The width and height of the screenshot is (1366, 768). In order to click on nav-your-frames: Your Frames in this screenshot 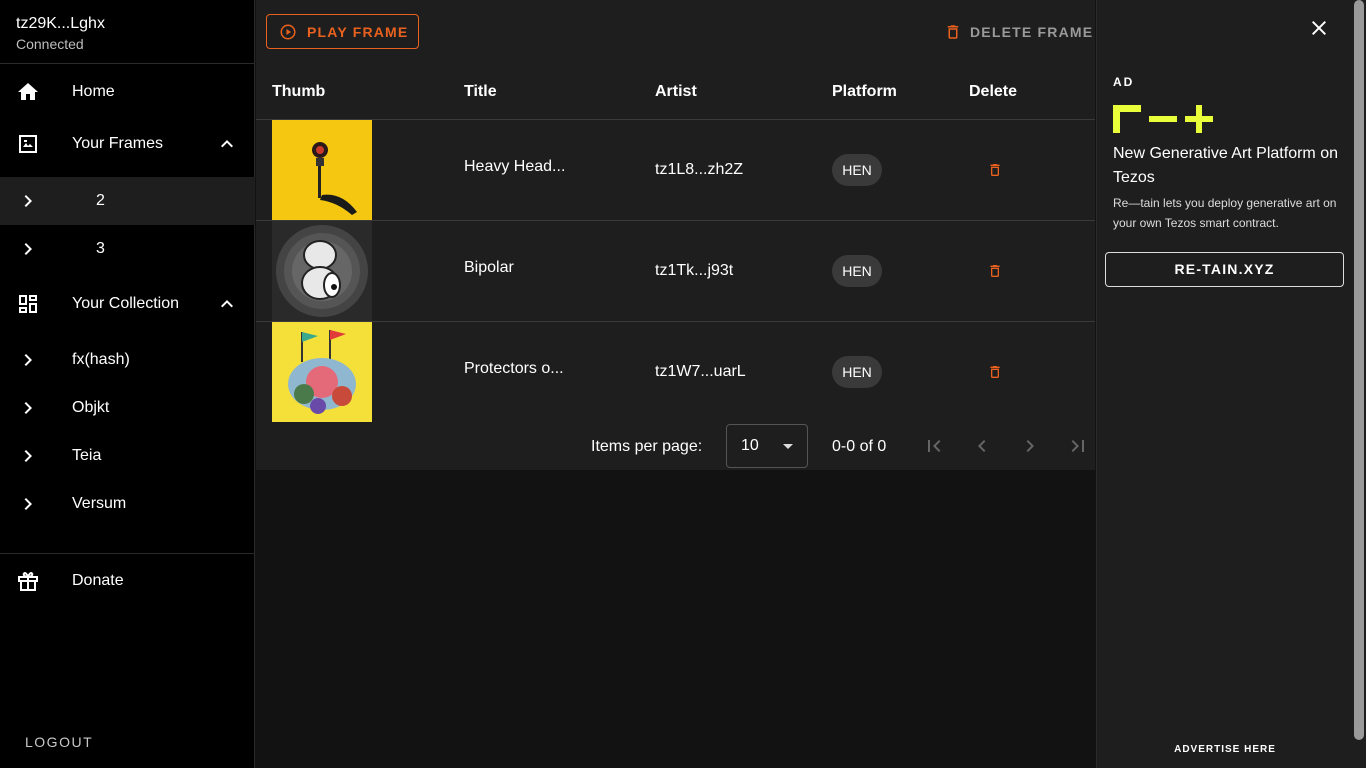, I will do `click(127, 144)`.